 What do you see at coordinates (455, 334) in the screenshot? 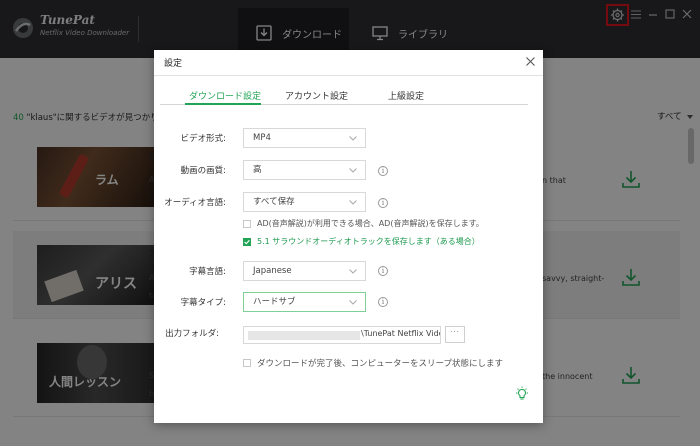
I see `browse-folder-button: ···` at bounding box center [455, 334].